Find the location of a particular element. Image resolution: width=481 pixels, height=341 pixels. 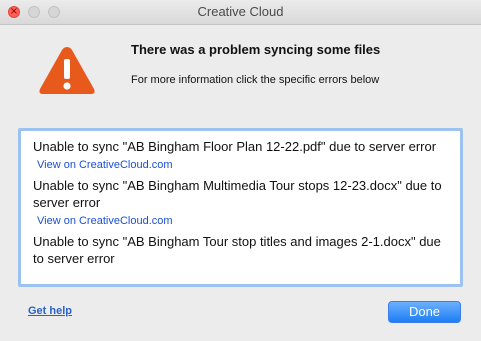

get-help-link: Get help is located at coordinates (50, 311).